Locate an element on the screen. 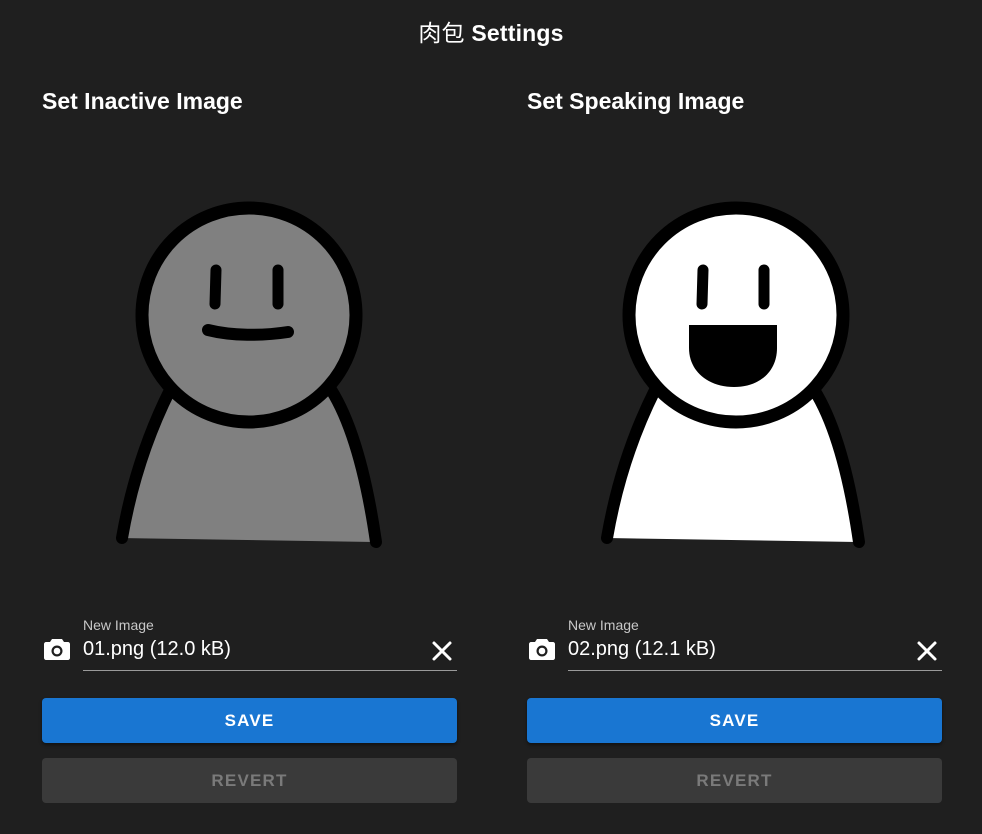  inactive-file-input: New Image 01.png (12.0 kB) is located at coordinates (249, 642).